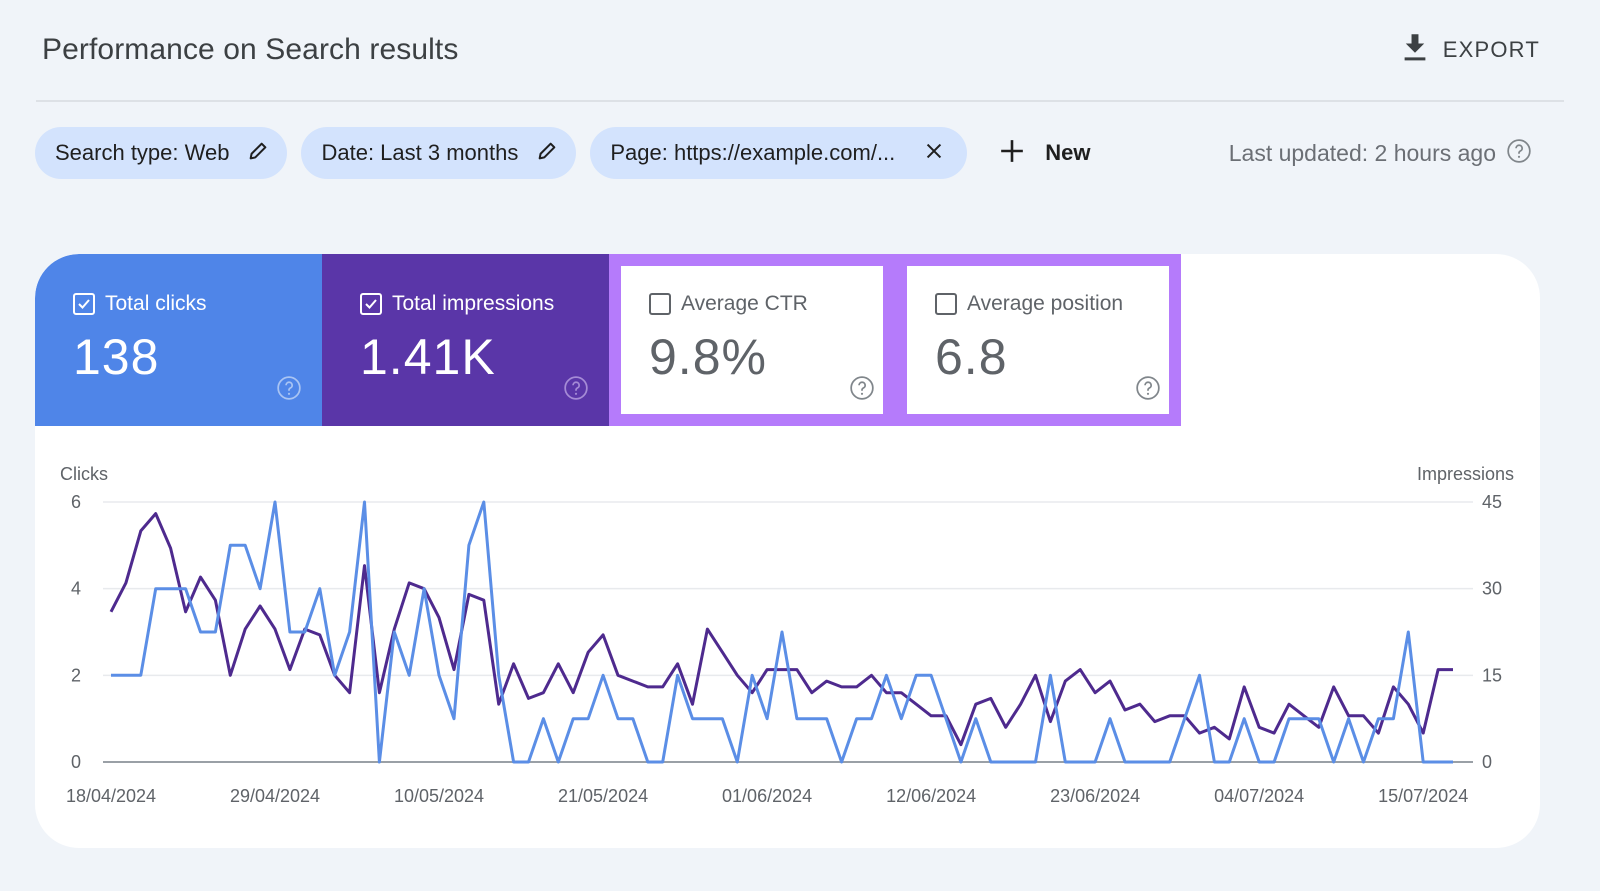  I want to click on metric-average-ctr: Average CTR 9.8%, so click(752, 340).